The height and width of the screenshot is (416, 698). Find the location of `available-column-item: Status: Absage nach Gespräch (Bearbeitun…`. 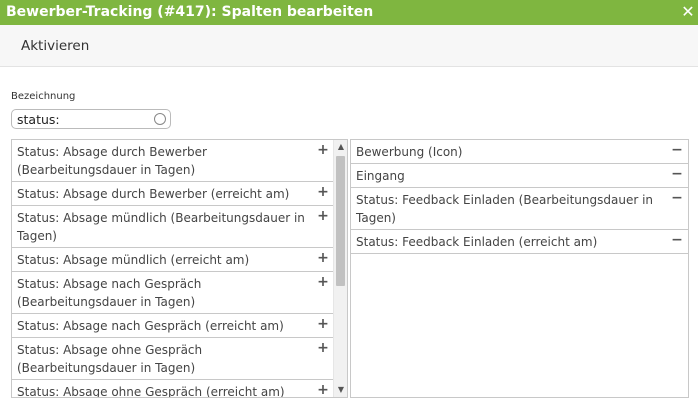

available-column-item: Status: Absage nach Gespräch (Bearbeitun… is located at coordinates (173, 293).